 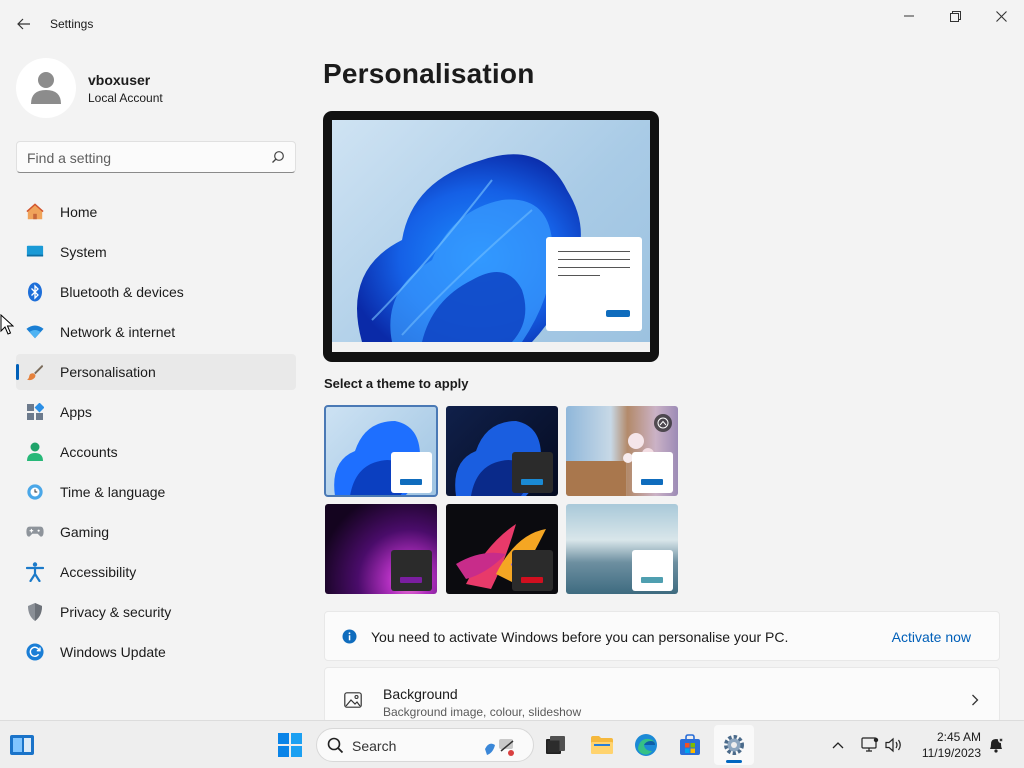 What do you see at coordinates (622, 451) in the screenshot?
I see `theme-windows-spotlight` at bounding box center [622, 451].